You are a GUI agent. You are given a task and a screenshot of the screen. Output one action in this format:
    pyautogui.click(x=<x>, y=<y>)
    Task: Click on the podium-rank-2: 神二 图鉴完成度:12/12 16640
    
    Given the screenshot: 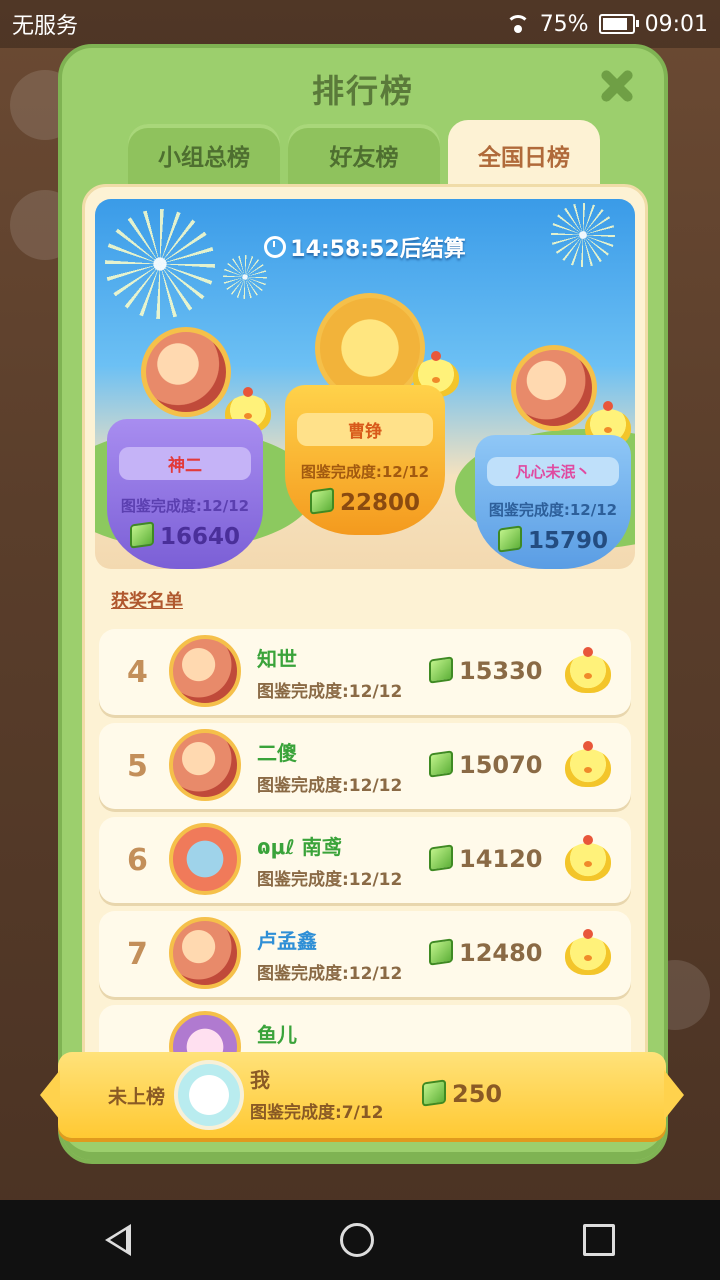 What is the action you would take?
    pyautogui.click(x=185, y=494)
    